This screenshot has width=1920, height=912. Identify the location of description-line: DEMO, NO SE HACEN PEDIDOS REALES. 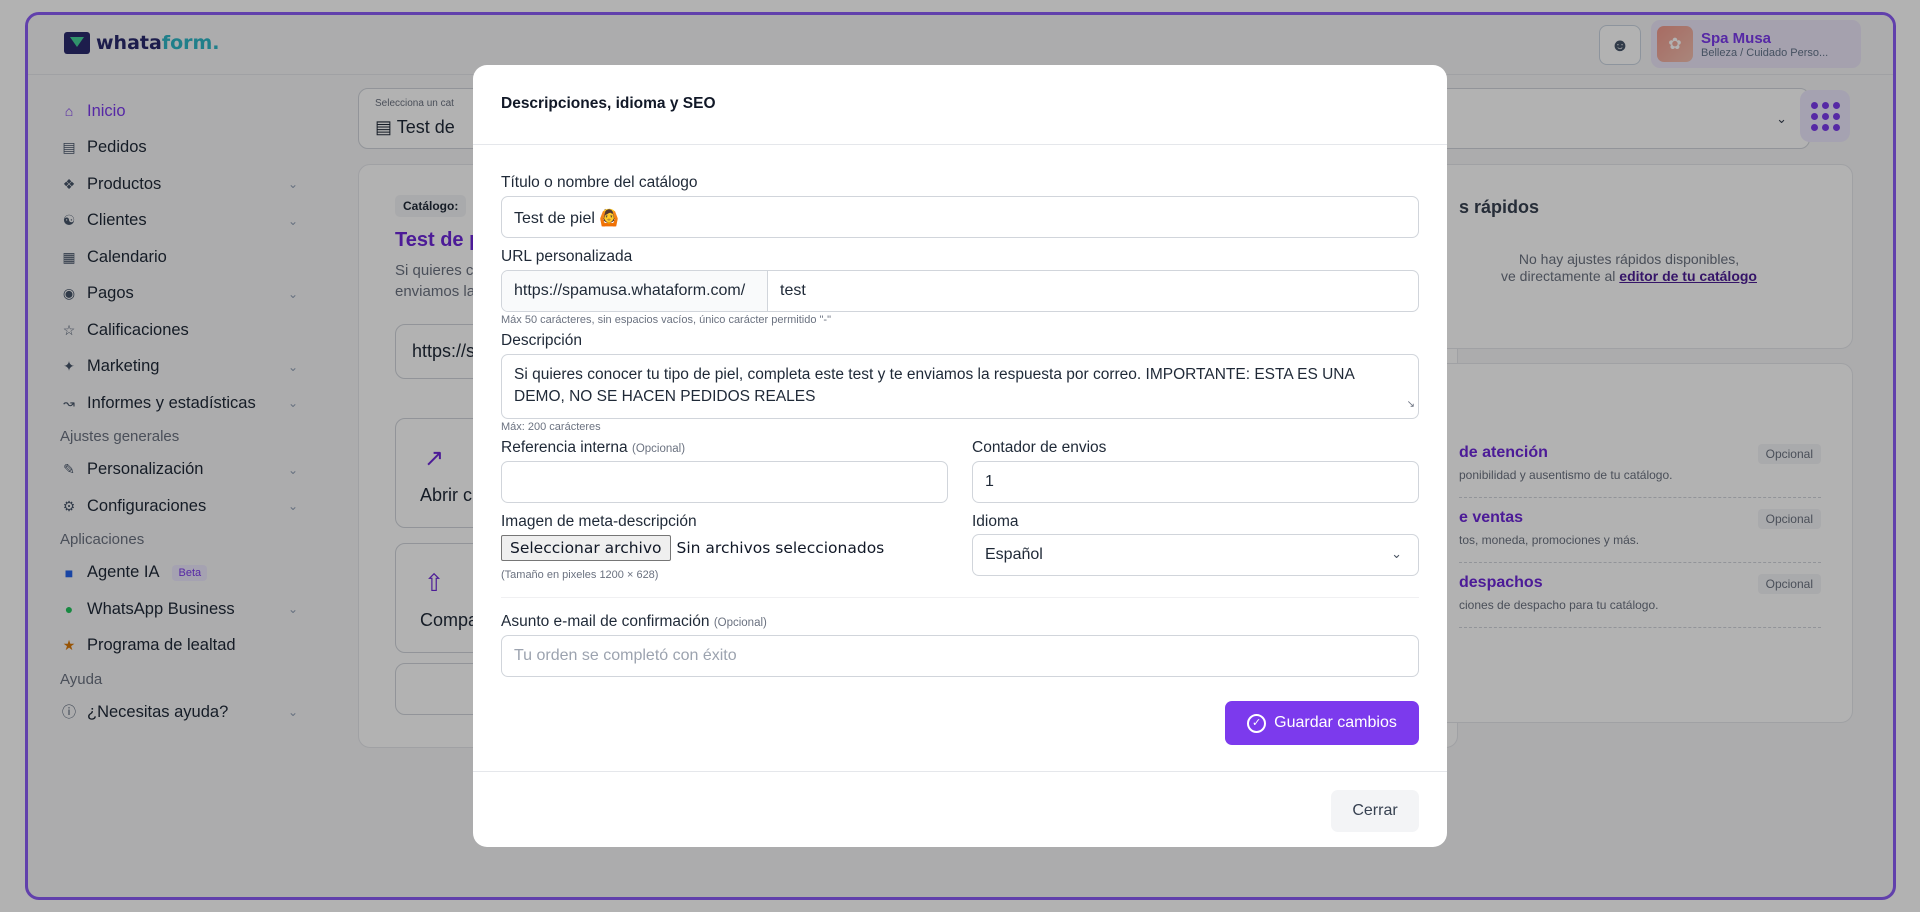
(665, 396).